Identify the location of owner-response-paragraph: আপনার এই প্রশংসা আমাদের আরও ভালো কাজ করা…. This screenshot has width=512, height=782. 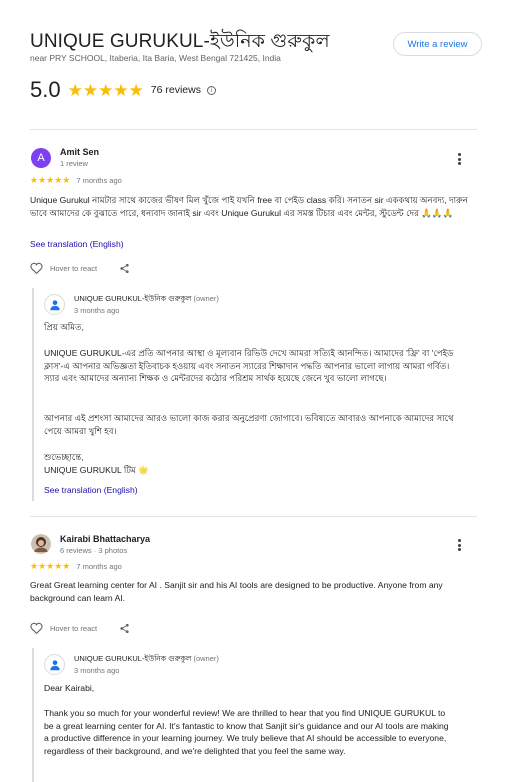
(249, 424).